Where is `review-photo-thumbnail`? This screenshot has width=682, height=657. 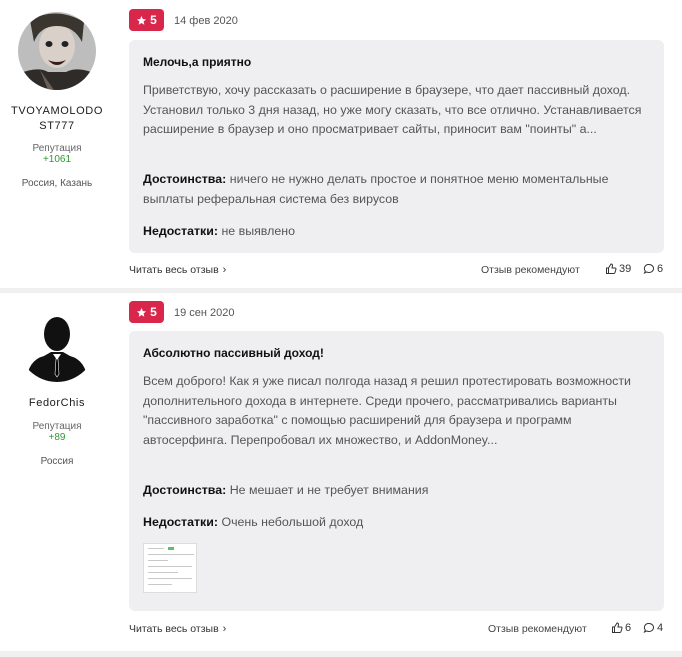 review-photo-thumbnail is located at coordinates (170, 568).